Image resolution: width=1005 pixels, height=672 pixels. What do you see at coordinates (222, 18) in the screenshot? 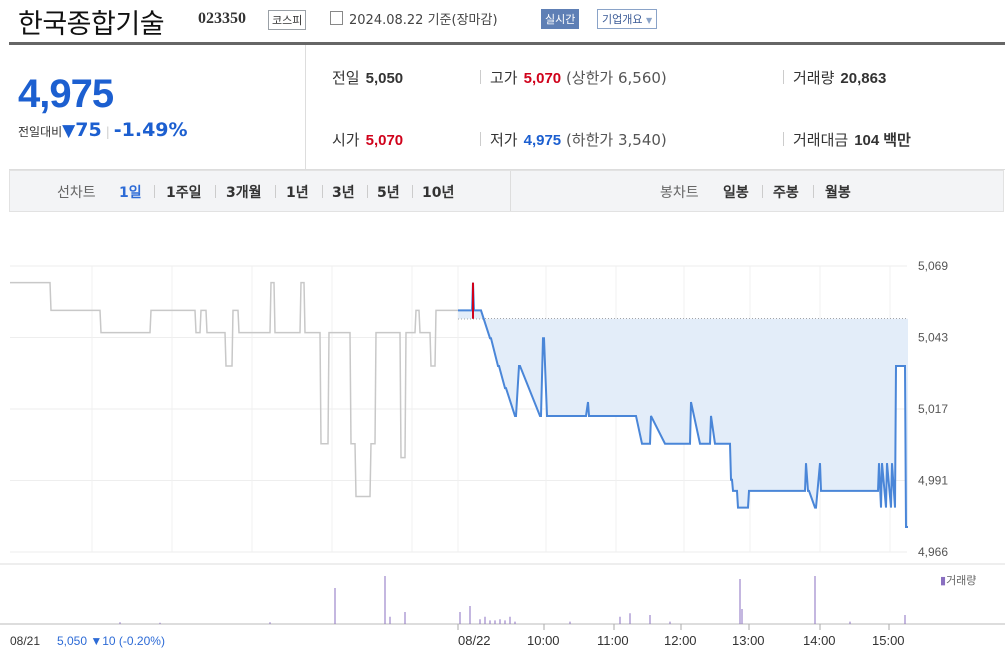
I see `stock-code: 023350` at bounding box center [222, 18].